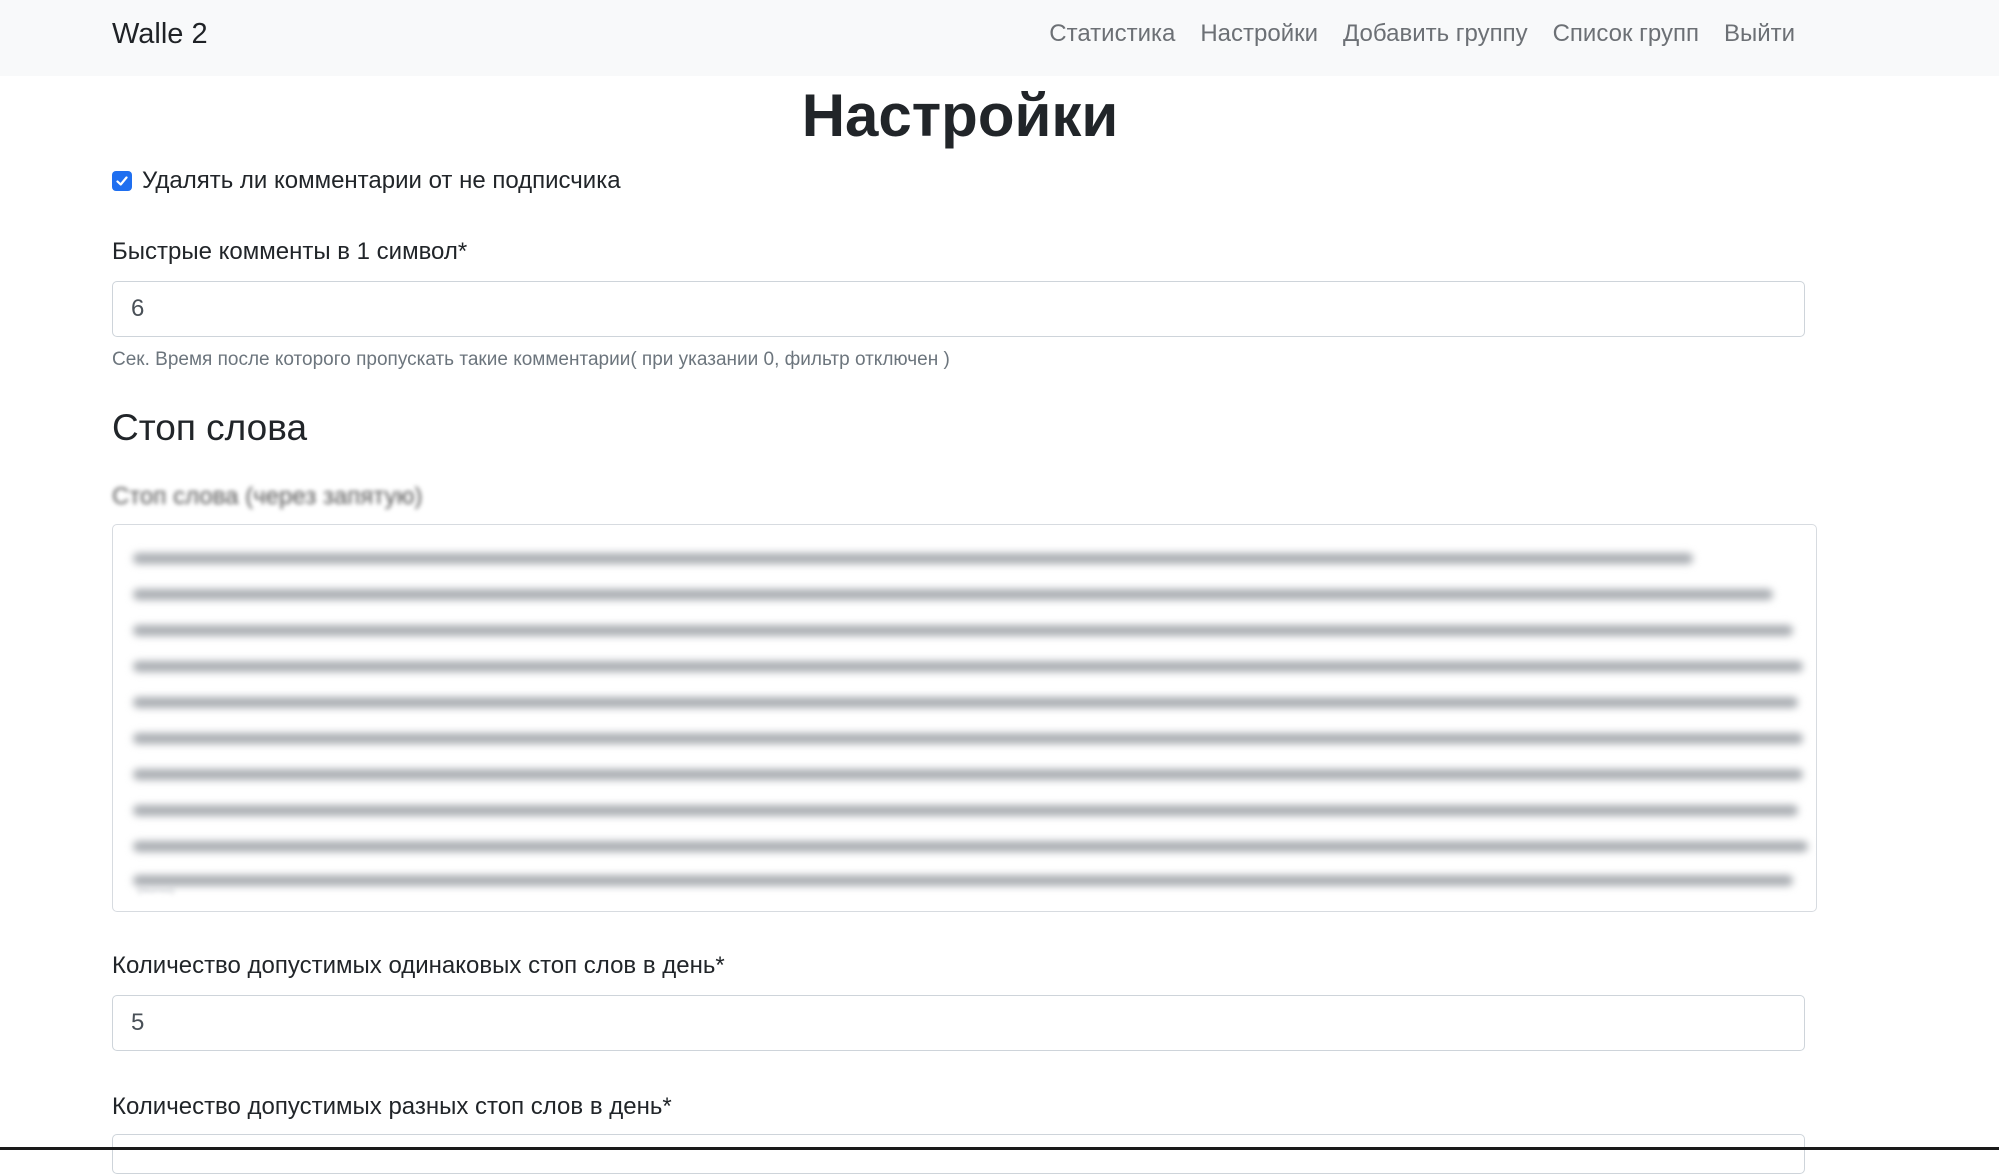 The width and height of the screenshot is (1999, 1174). Describe the element at coordinates (1112, 34) in the screenshot. I see `nav-link-statistics: Статистика` at that location.